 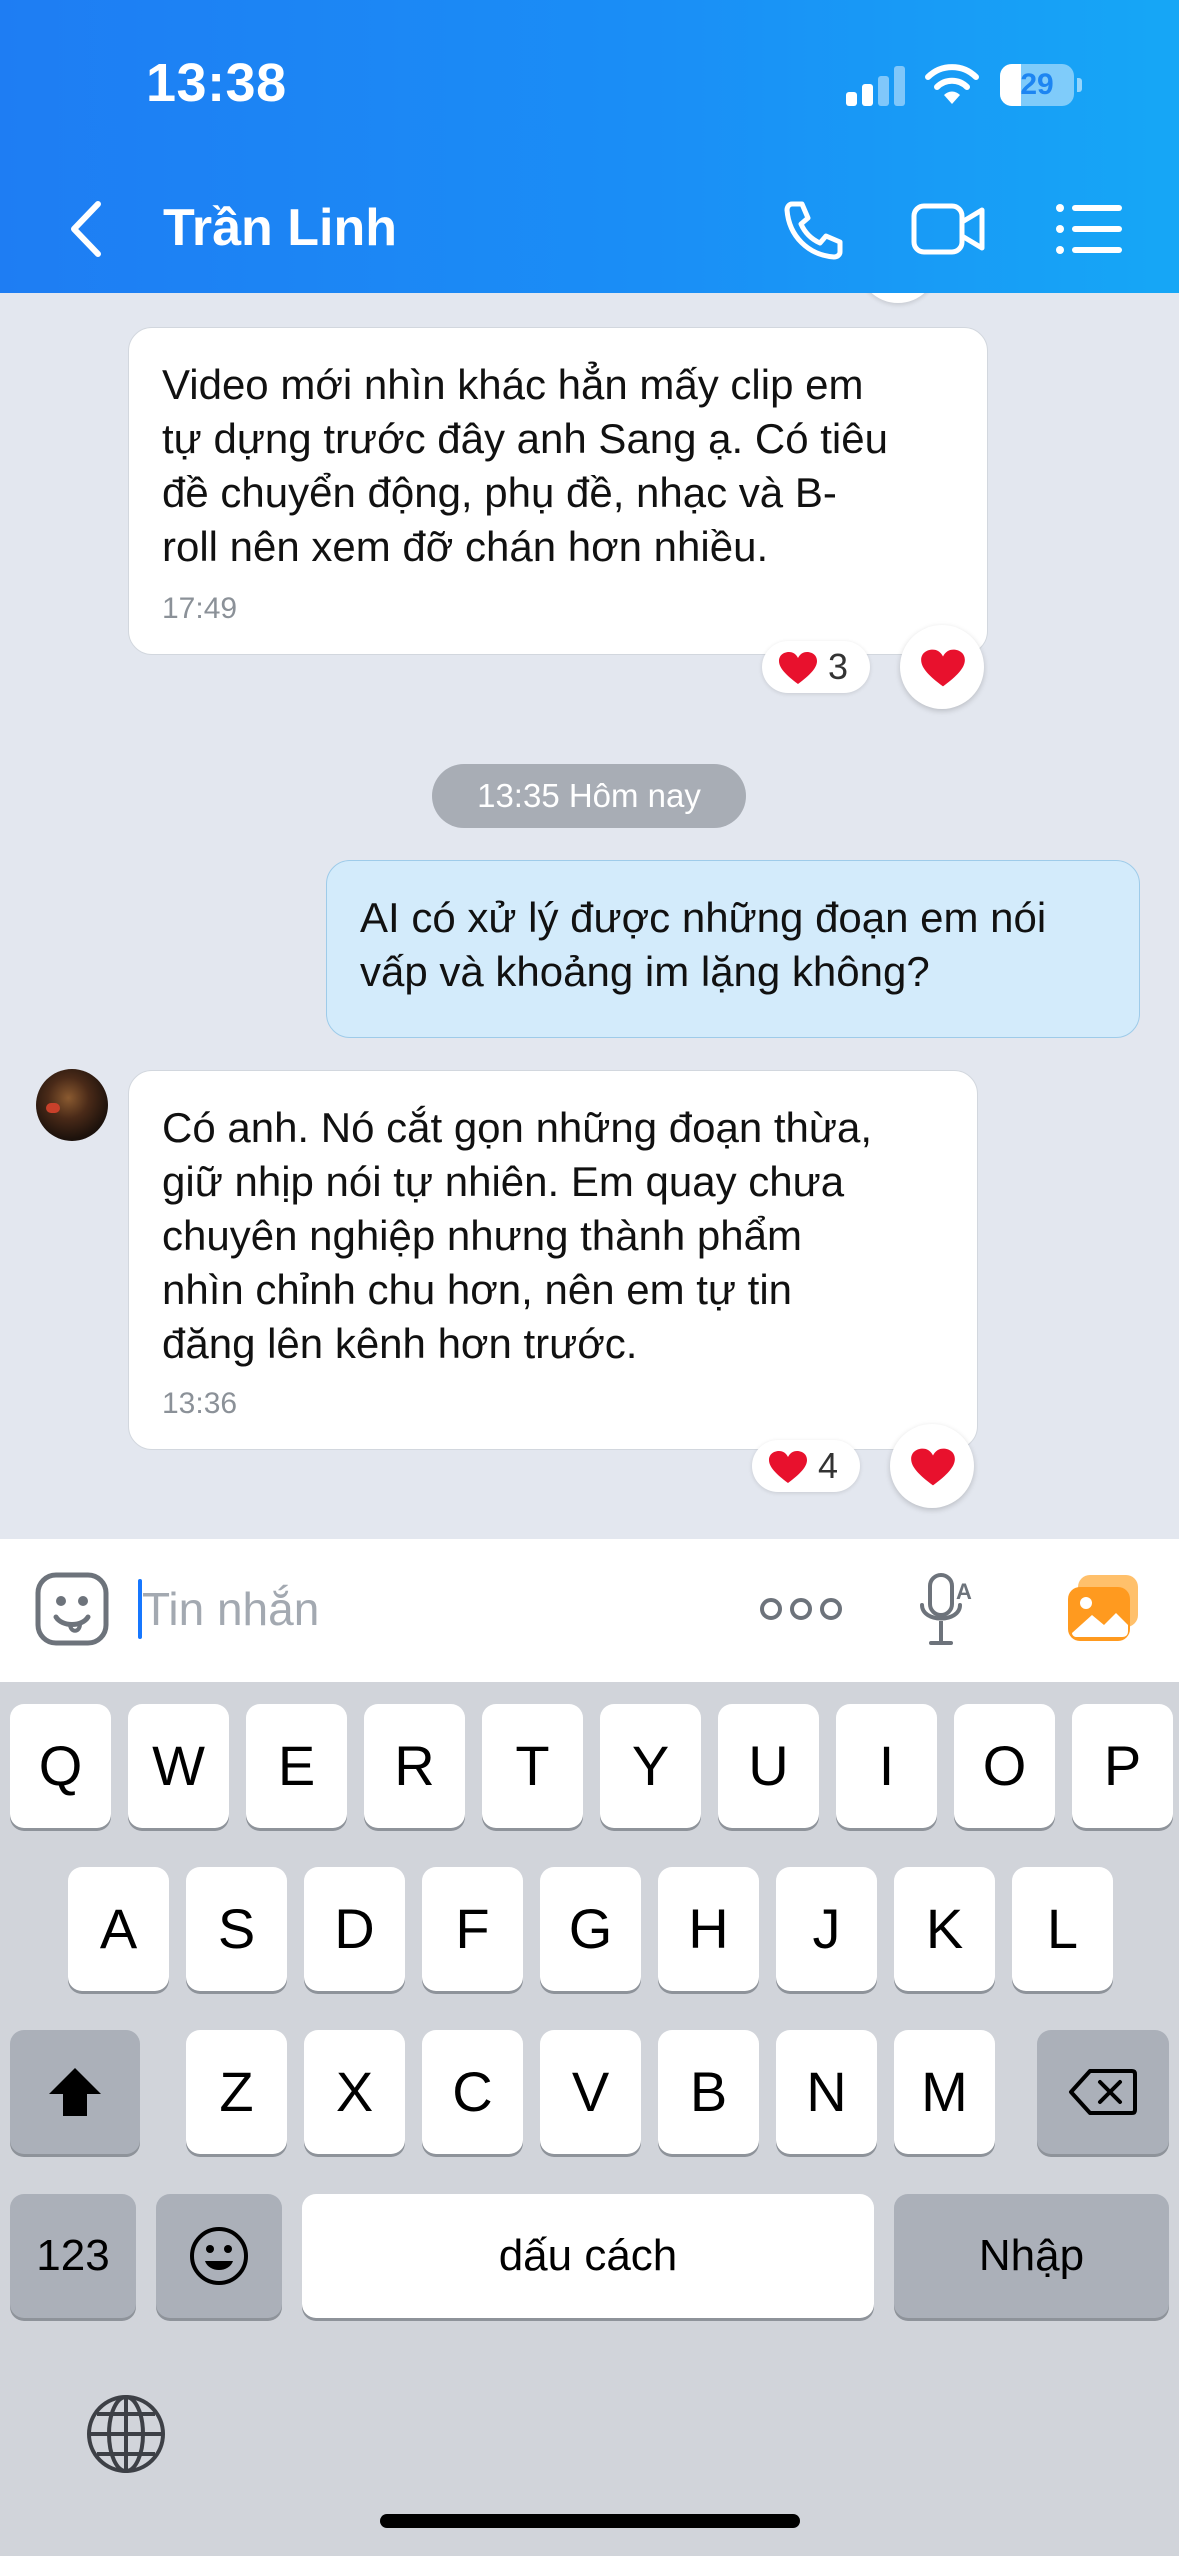 What do you see at coordinates (414, 1766) in the screenshot?
I see `key-r: R` at bounding box center [414, 1766].